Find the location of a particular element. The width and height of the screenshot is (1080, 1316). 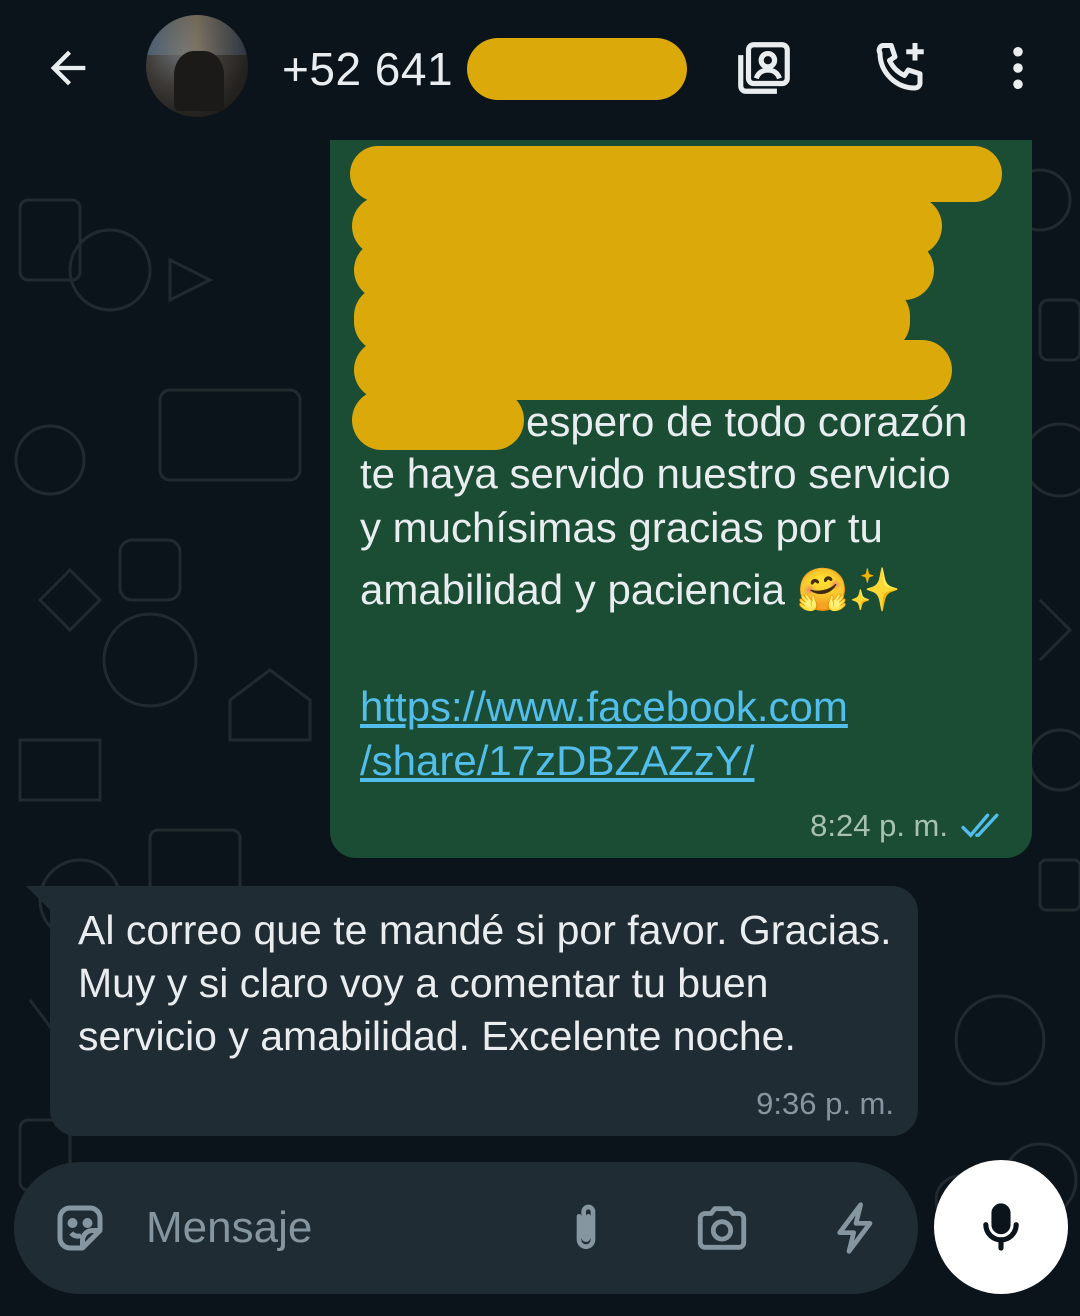

message-time: 9:36 p. m. is located at coordinates (825, 1103).